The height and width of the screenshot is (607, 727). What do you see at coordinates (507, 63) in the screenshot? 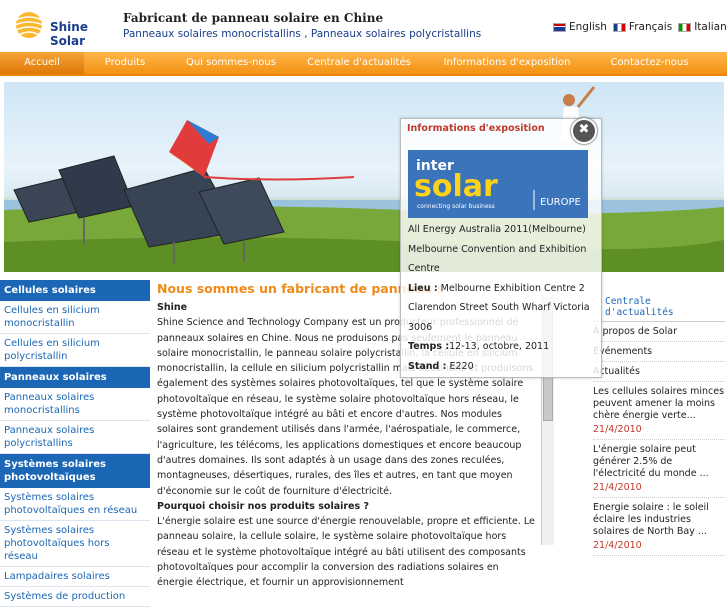
I see `nav-informations-exposition: Informations d'exposition` at bounding box center [507, 63].